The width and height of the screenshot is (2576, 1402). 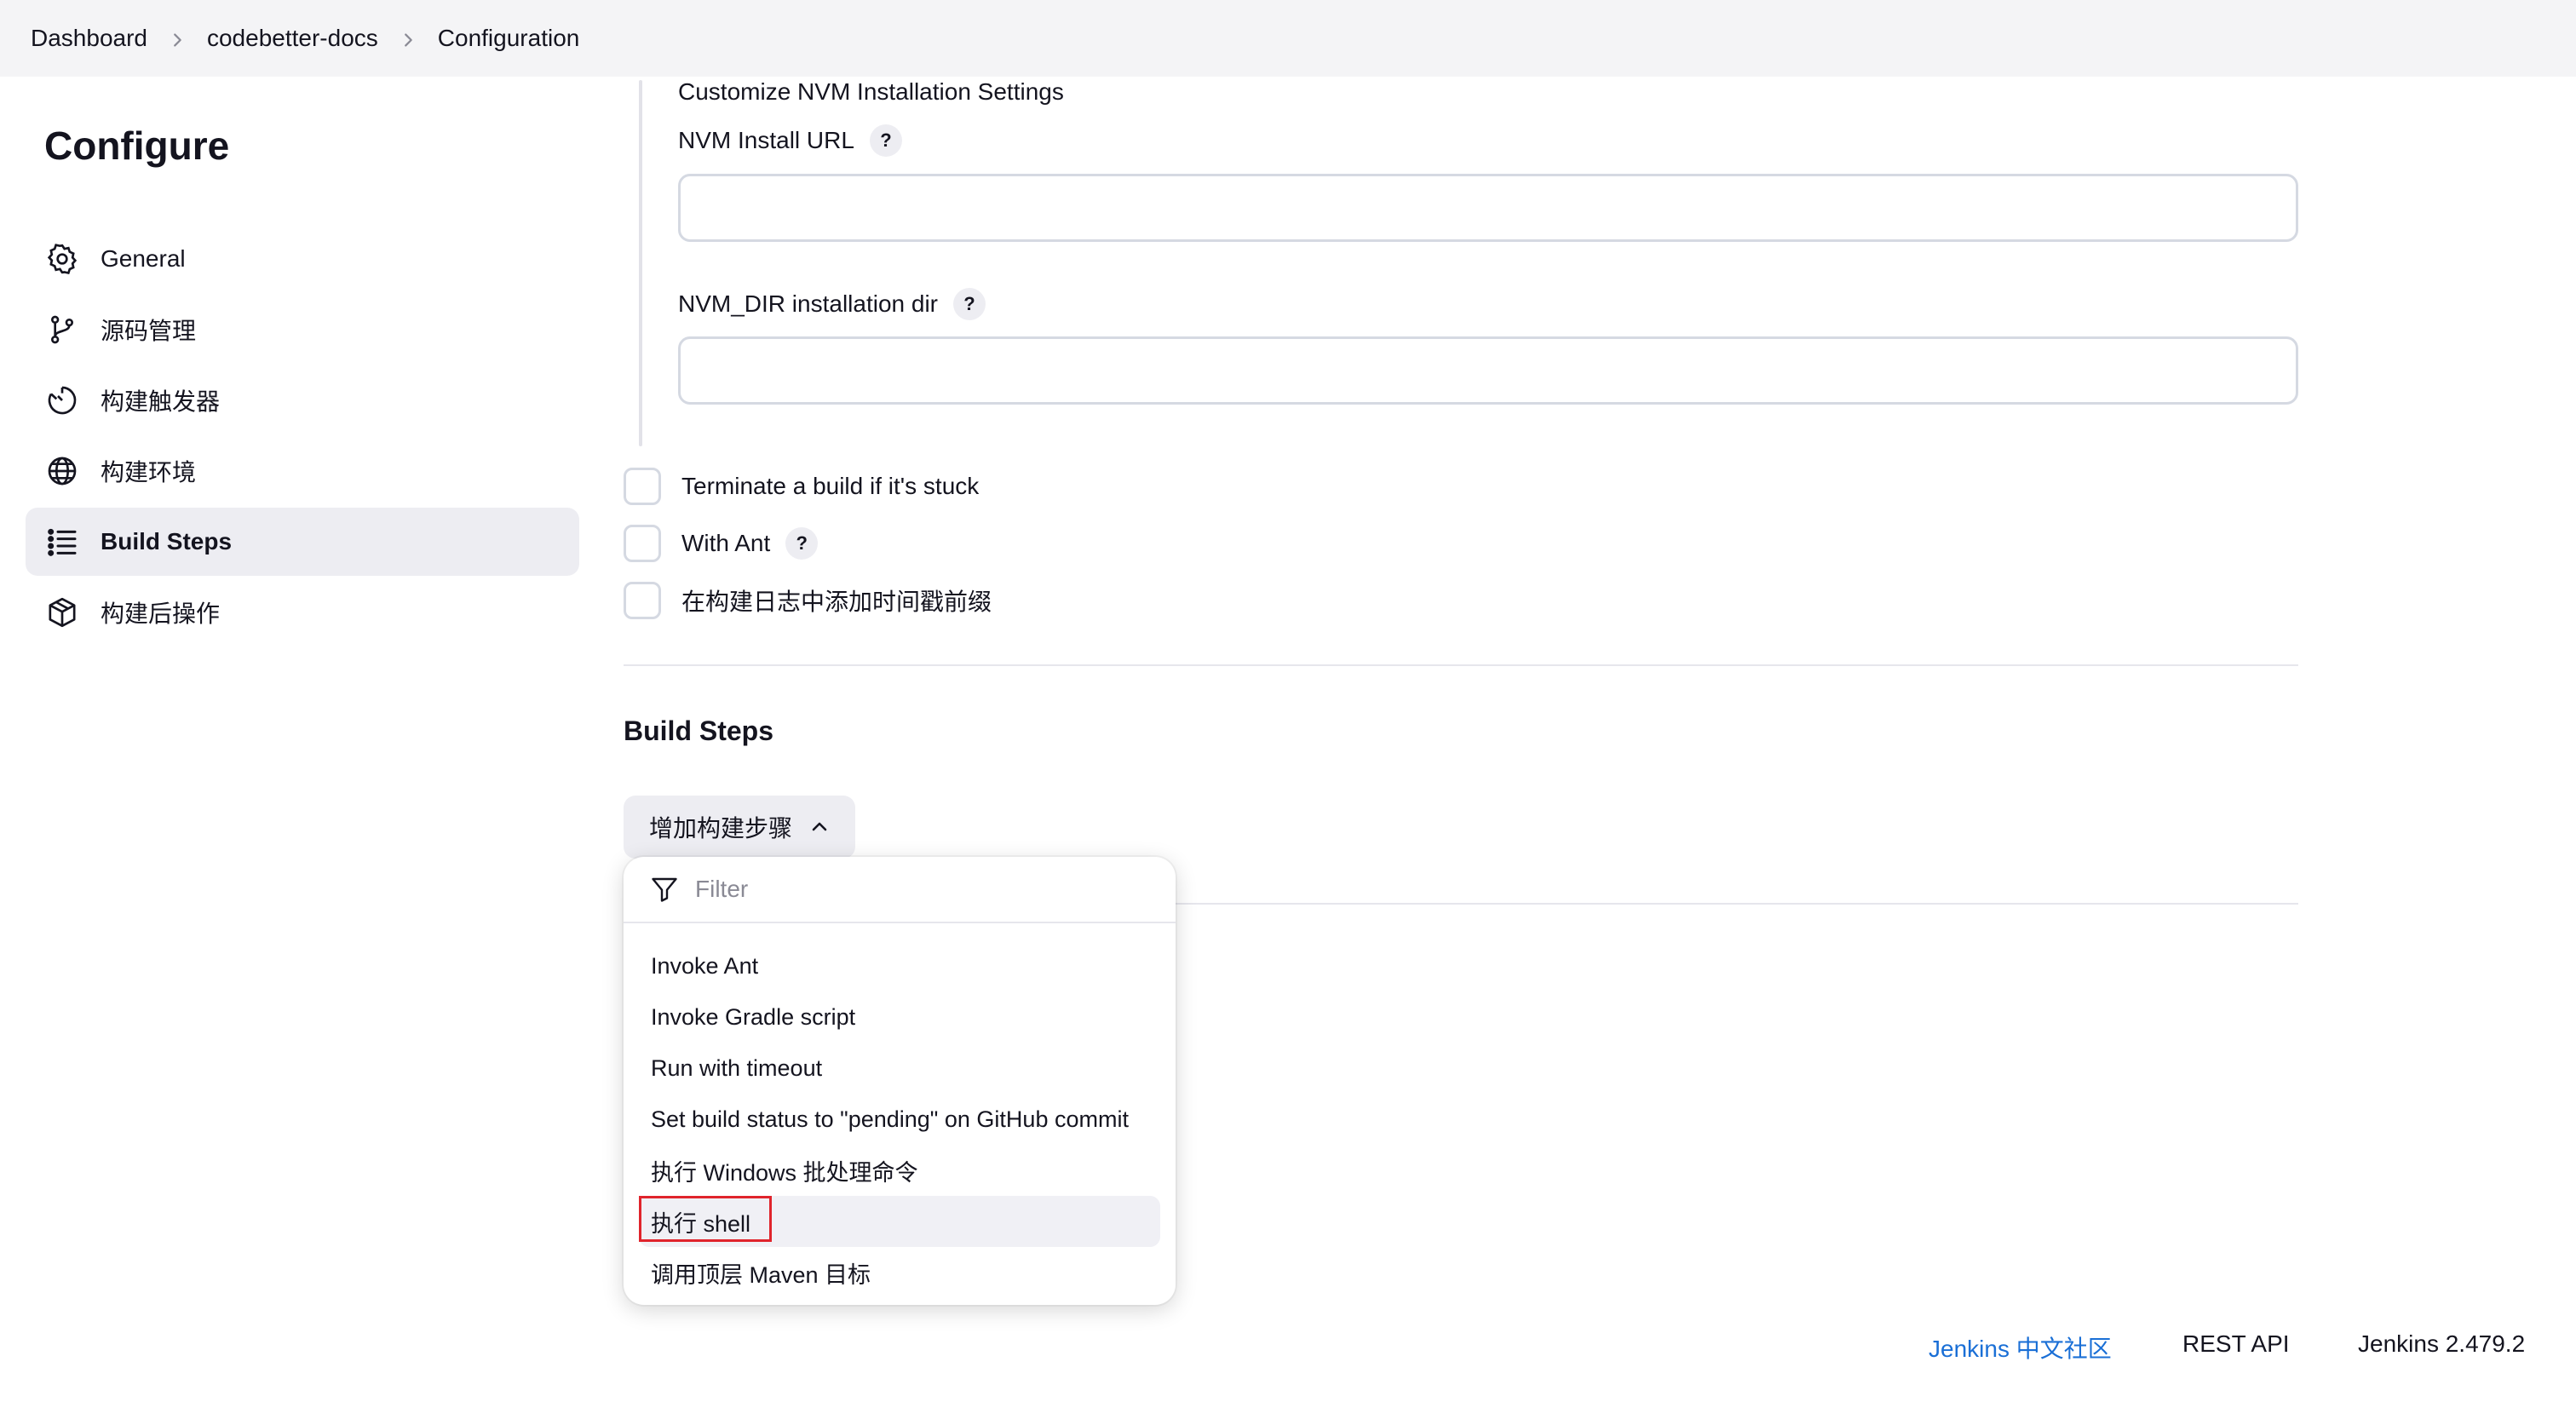 What do you see at coordinates (143, 258) in the screenshot?
I see `sidebar-item-label: General` at bounding box center [143, 258].